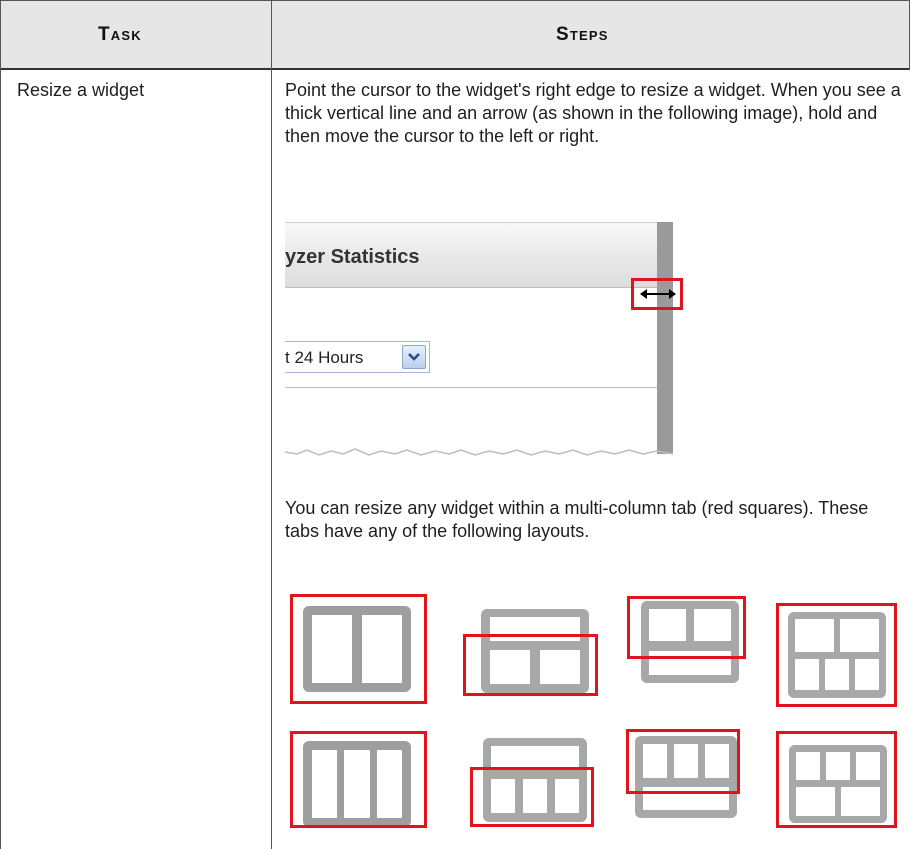 The width and height of the screenshot is (911, 849). What do you see at coordinates (414, 357) in the screenshot?
I see `chevron-down-icon` at bounding box center [414, 357].